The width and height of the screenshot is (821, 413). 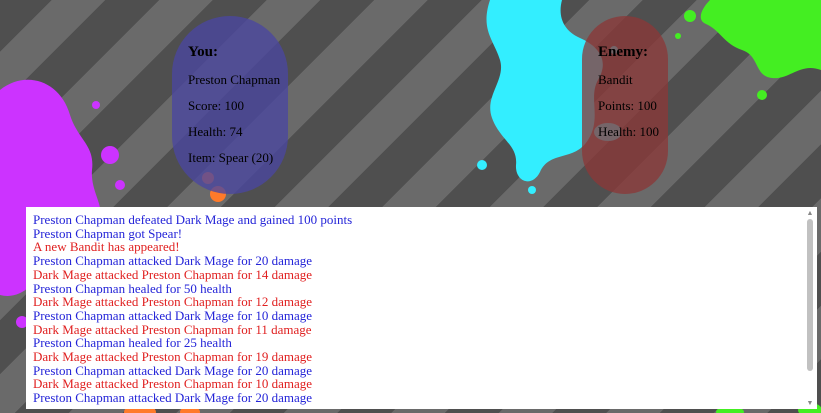 What do you see at coordinates (108, 233) in the screenshot?
I see `log-line: Preston Chapman got Spear!` at bounding box center [108, 233].